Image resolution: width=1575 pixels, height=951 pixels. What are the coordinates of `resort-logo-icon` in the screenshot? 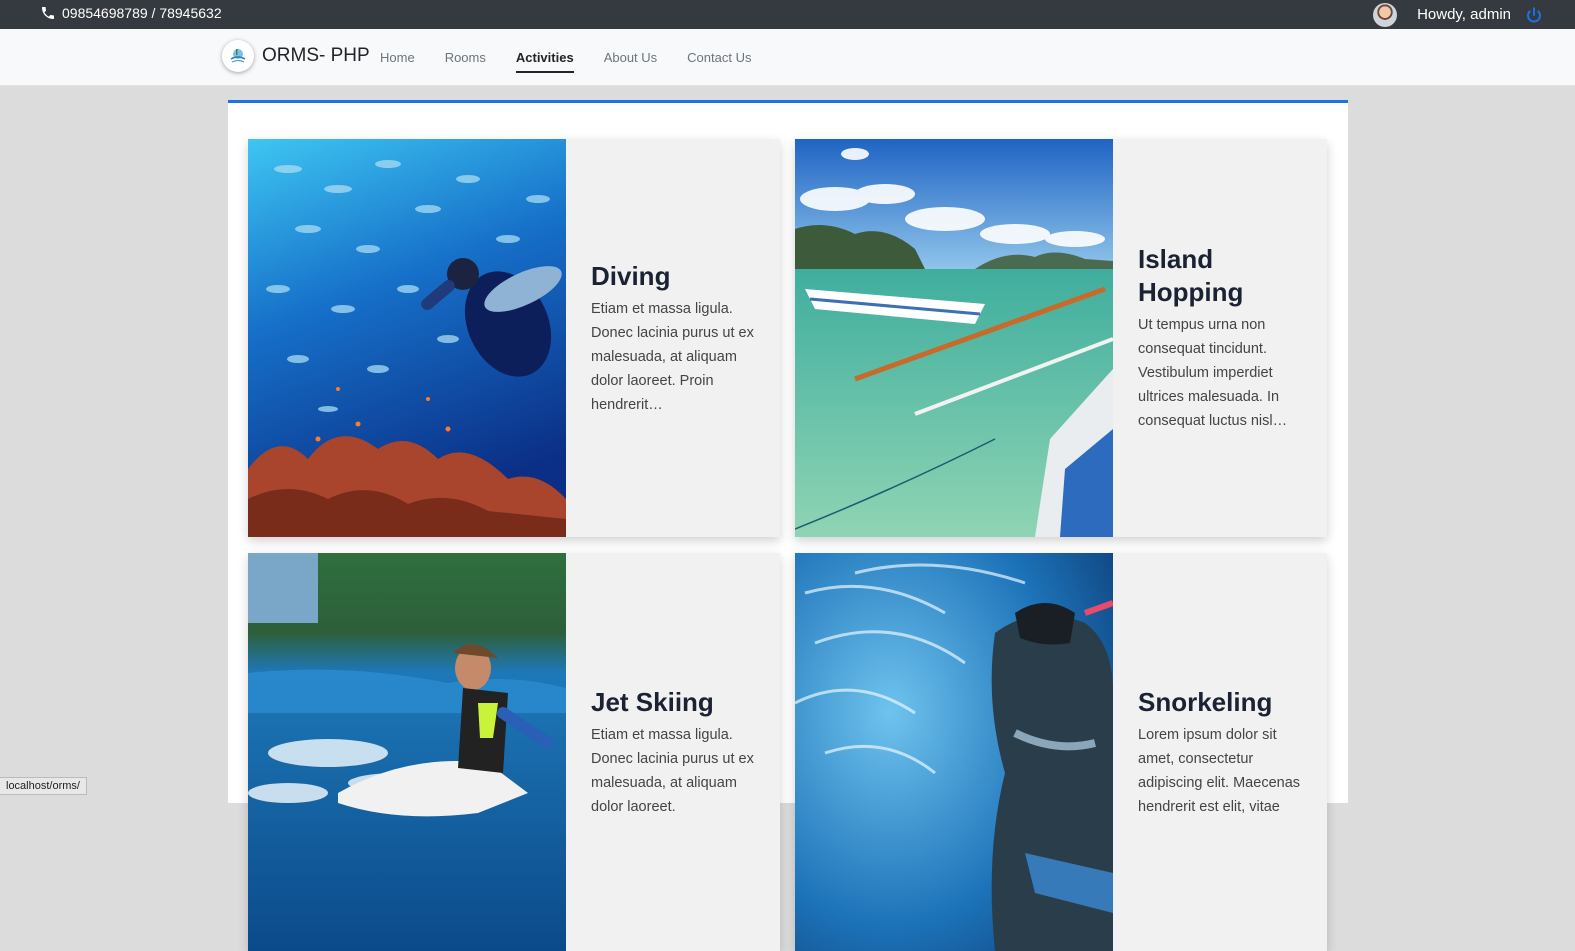 It's located at (238, 56).